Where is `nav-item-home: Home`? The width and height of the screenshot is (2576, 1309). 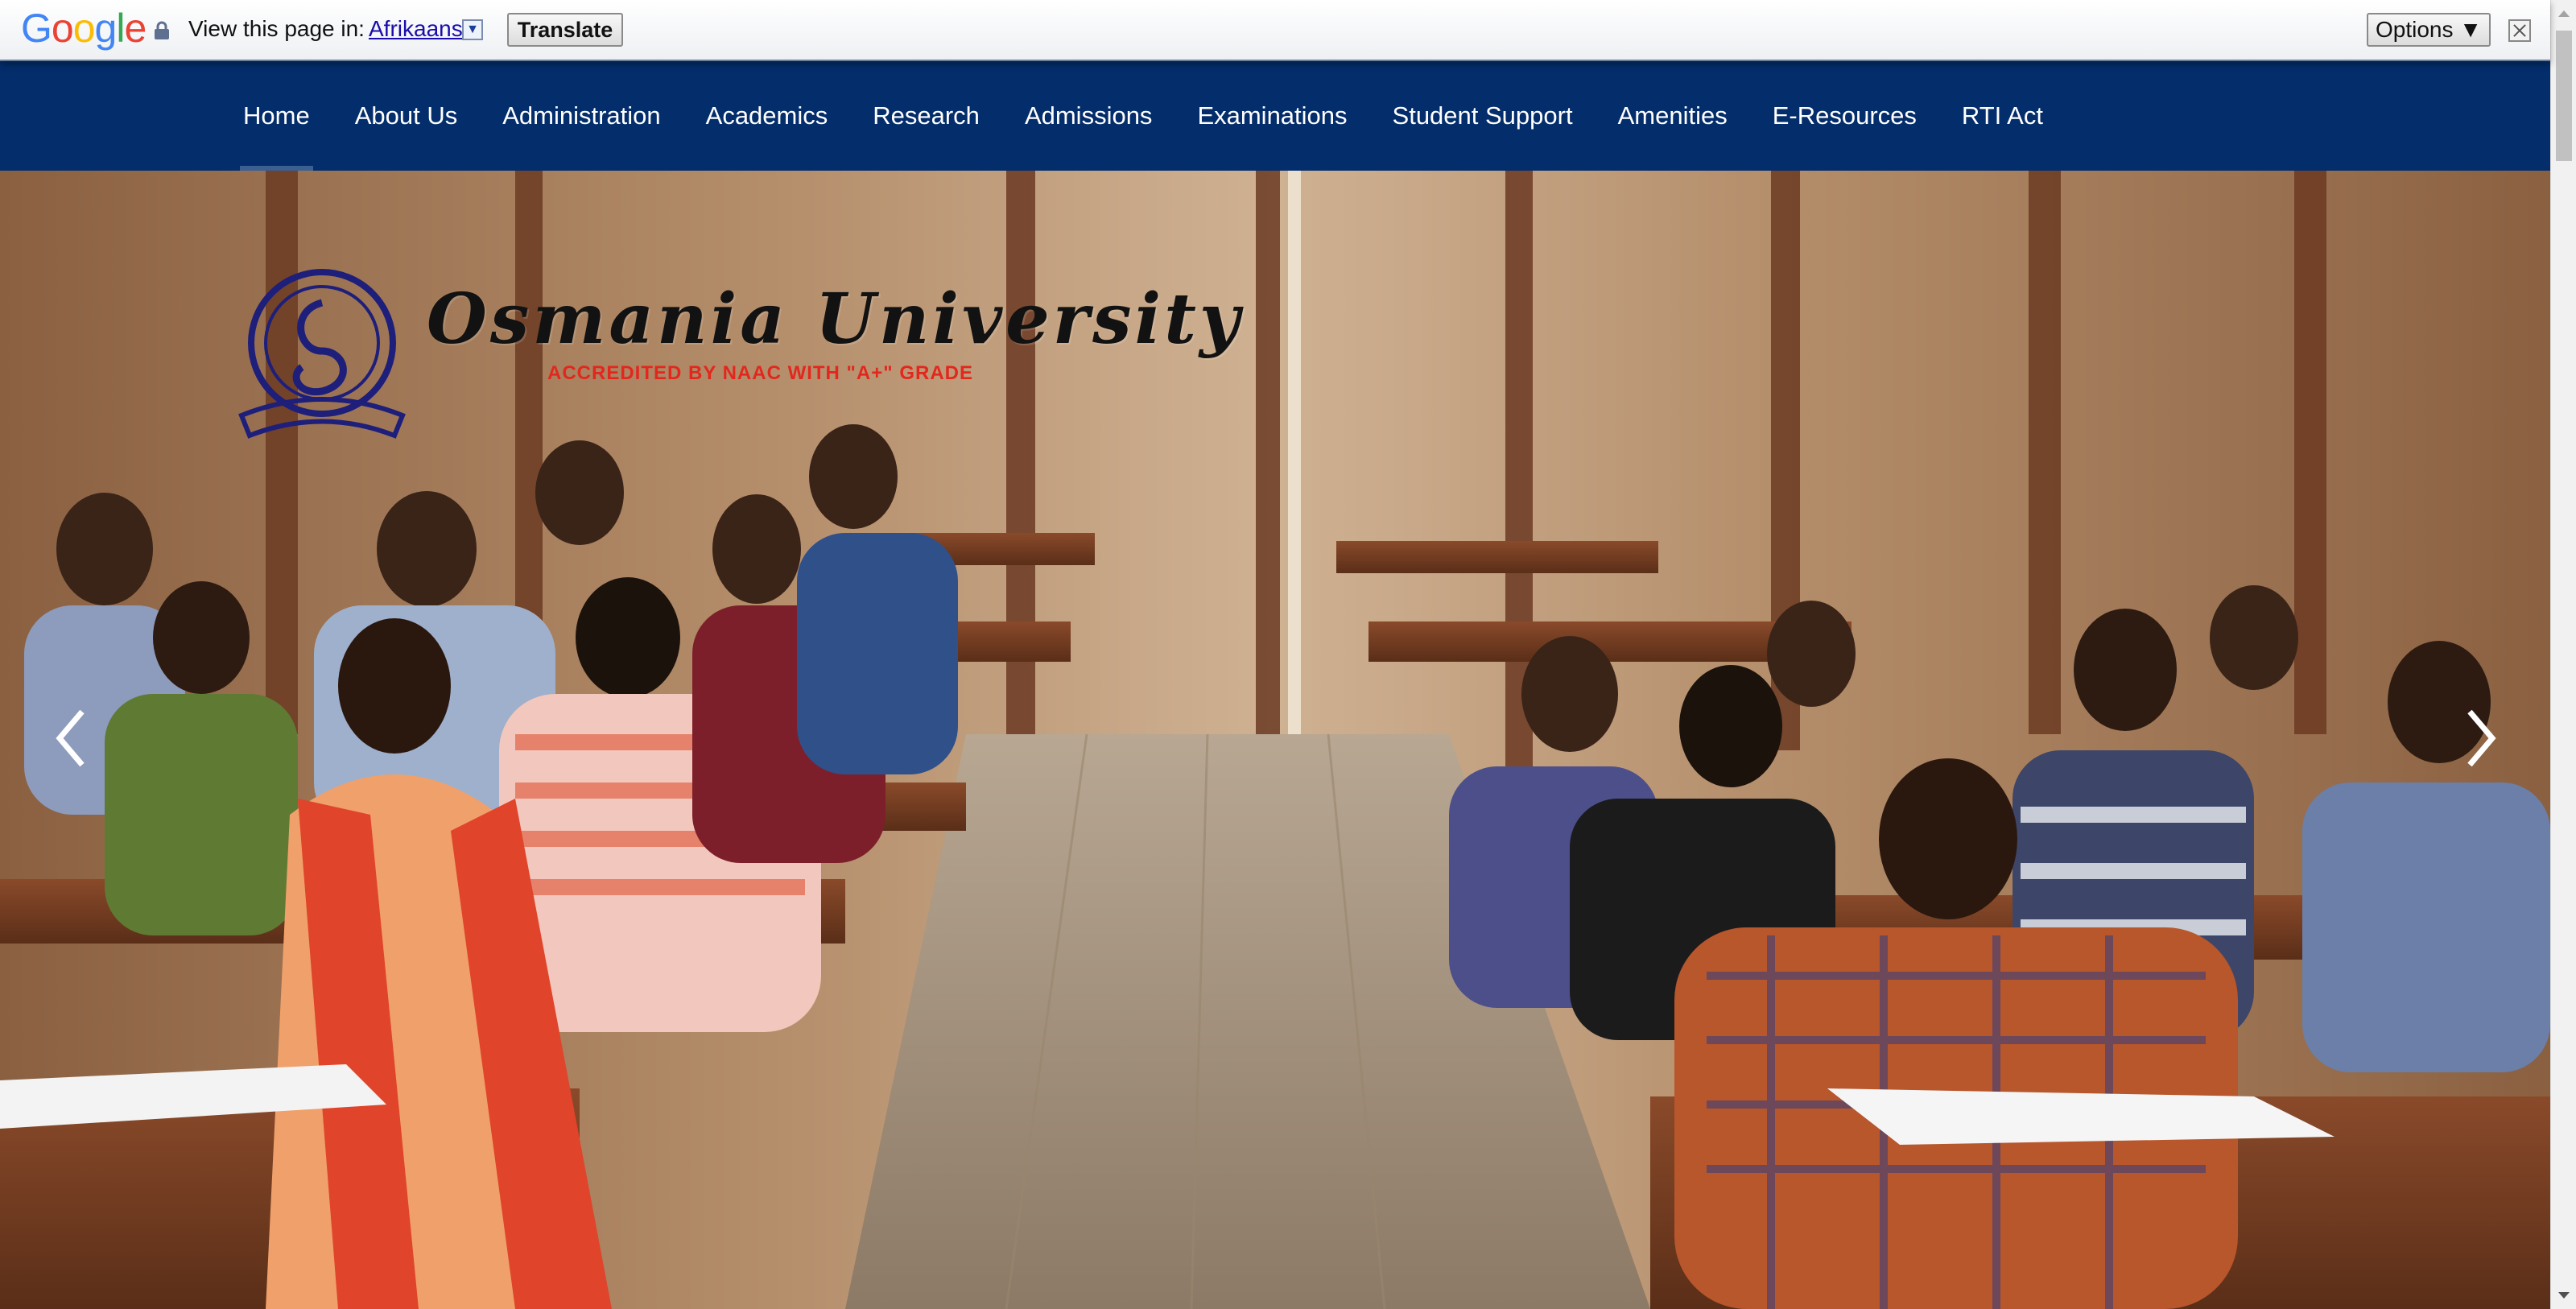 nav-item-home: Home is located at coordinates (276, 116).